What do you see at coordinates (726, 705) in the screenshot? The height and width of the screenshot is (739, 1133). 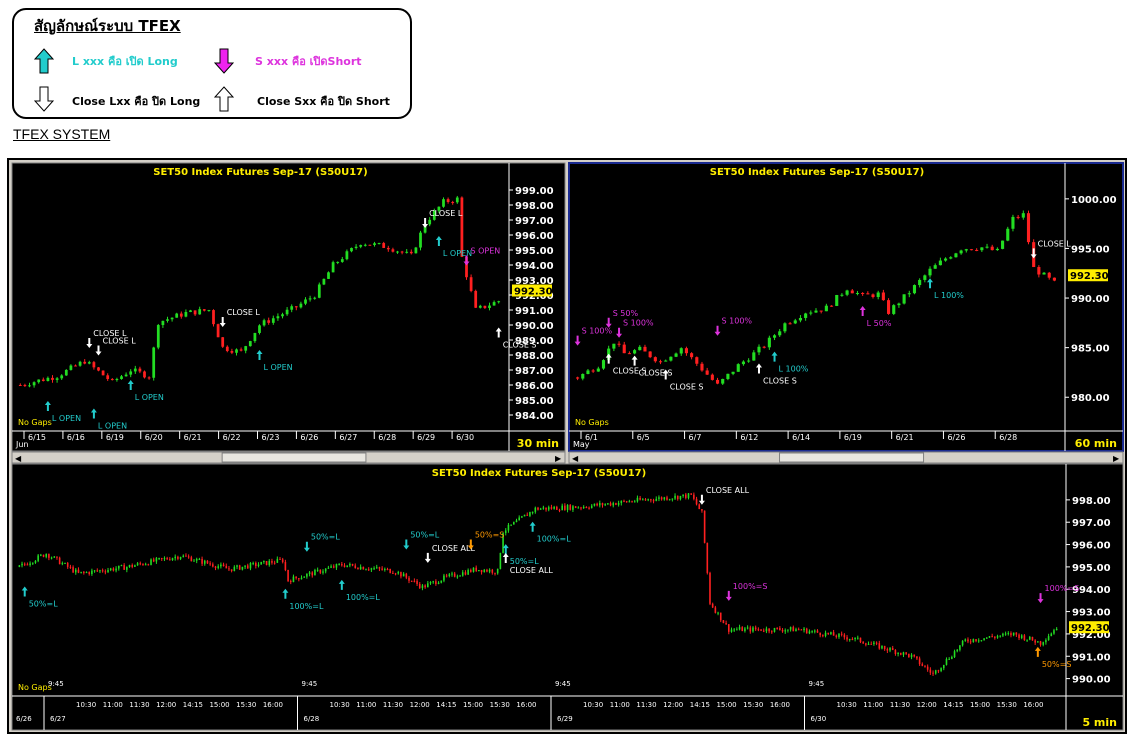 I see `x-tick-label: 15:00` at bounding box center [726, 705].